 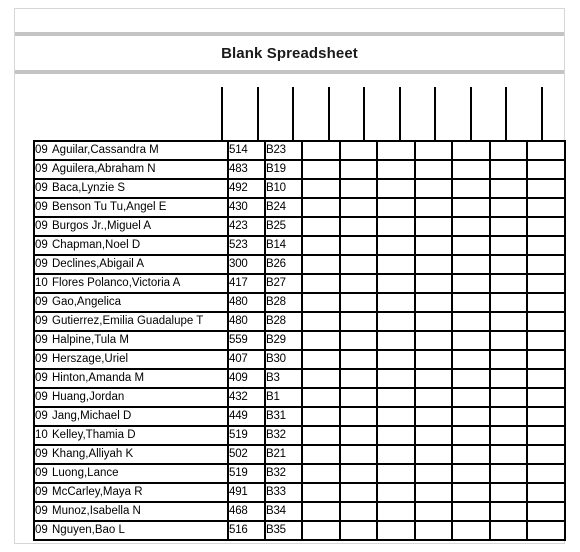 I want to click on cell-student: 09 Hinton,Amanda M, so click(x=131, y=378).